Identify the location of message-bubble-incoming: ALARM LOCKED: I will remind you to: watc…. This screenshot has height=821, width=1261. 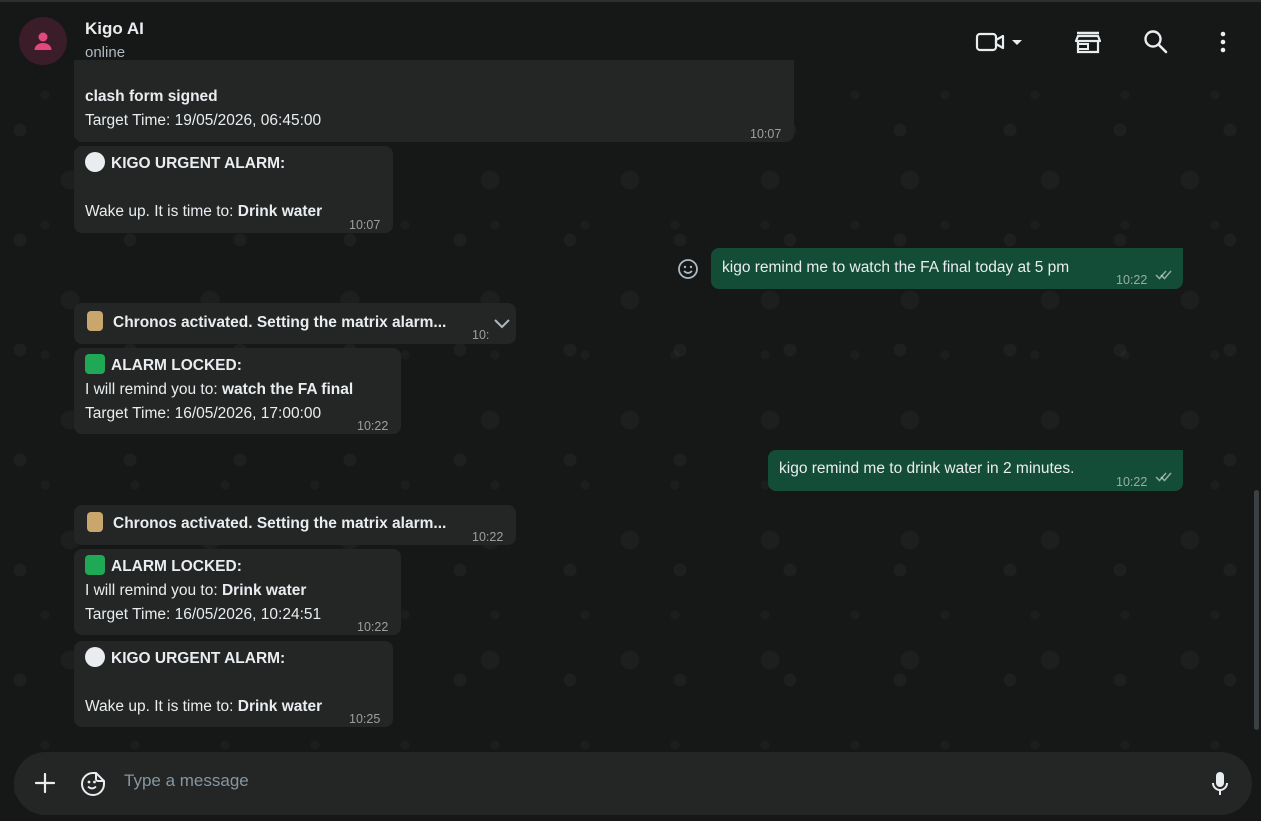
(237, 391).